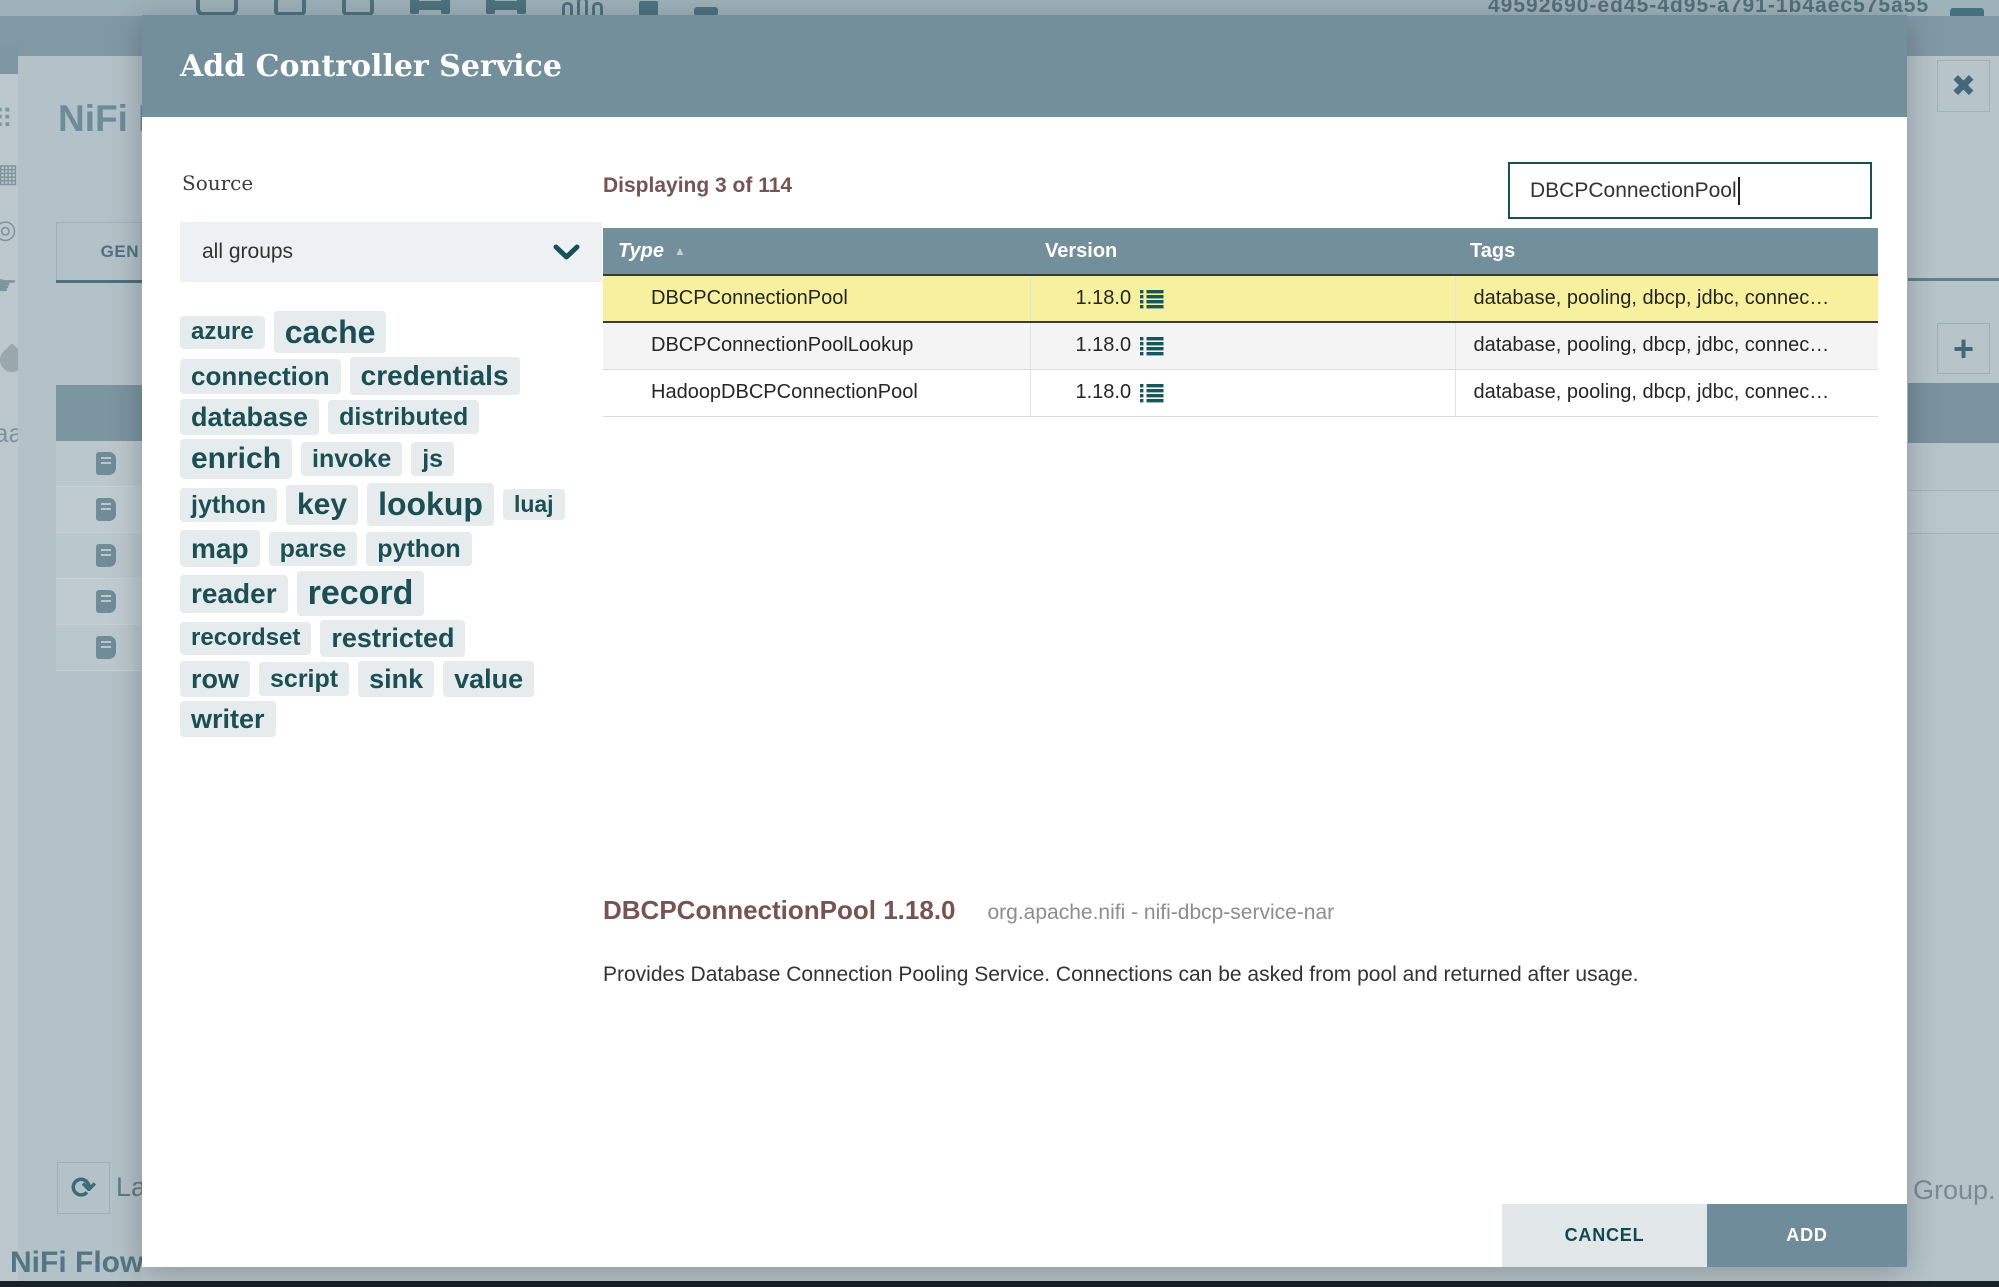 The width and height of the screenshot is (1999, 1287). I want to click on funnel-icon, so click(582, 8).